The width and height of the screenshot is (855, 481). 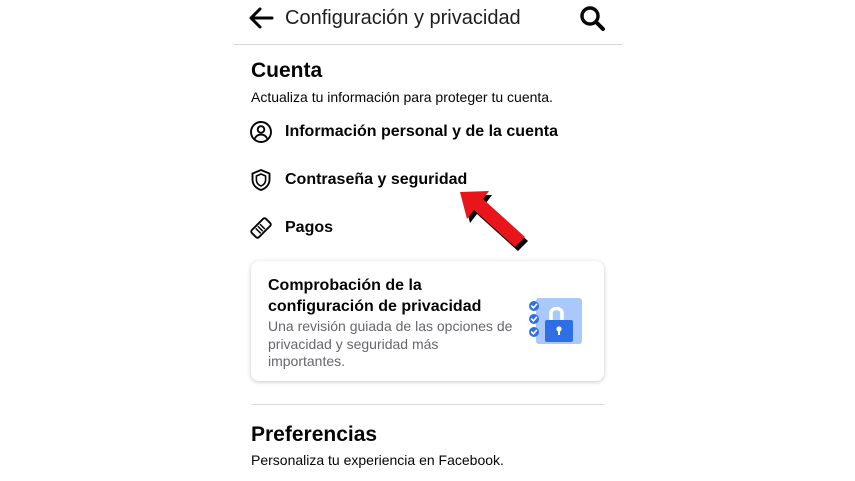 I want to click on menu-item-personal-info: Información personal y de la cuenta, so click(x=426, y=132).